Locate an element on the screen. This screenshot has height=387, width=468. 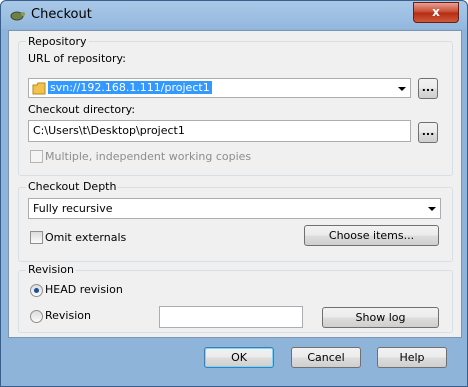
revision-group-label: Revision is located at coordinates (51, 269).